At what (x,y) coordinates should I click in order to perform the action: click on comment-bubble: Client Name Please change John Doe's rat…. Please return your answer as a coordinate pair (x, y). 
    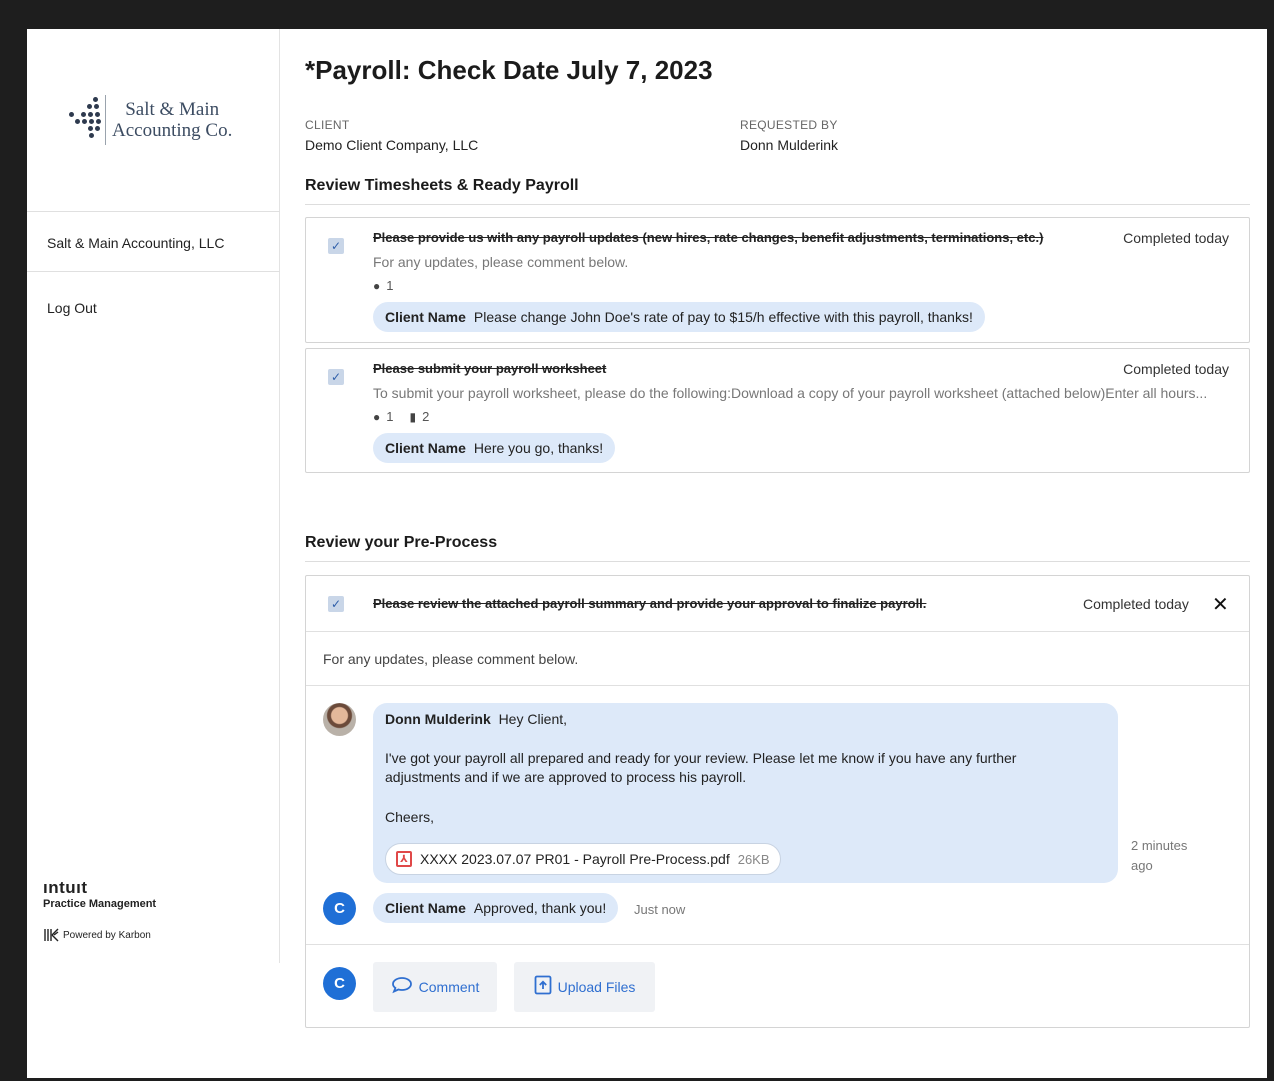
    Looking at the image, I should click on (679, 317).